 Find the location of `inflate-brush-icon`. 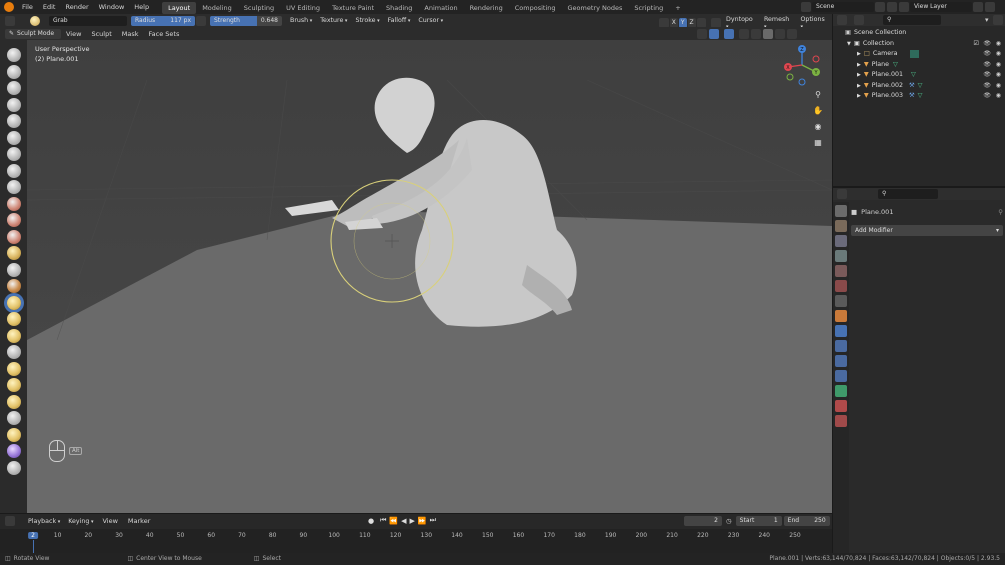

inflate-brush-icon is located at coordinates (13, 154).